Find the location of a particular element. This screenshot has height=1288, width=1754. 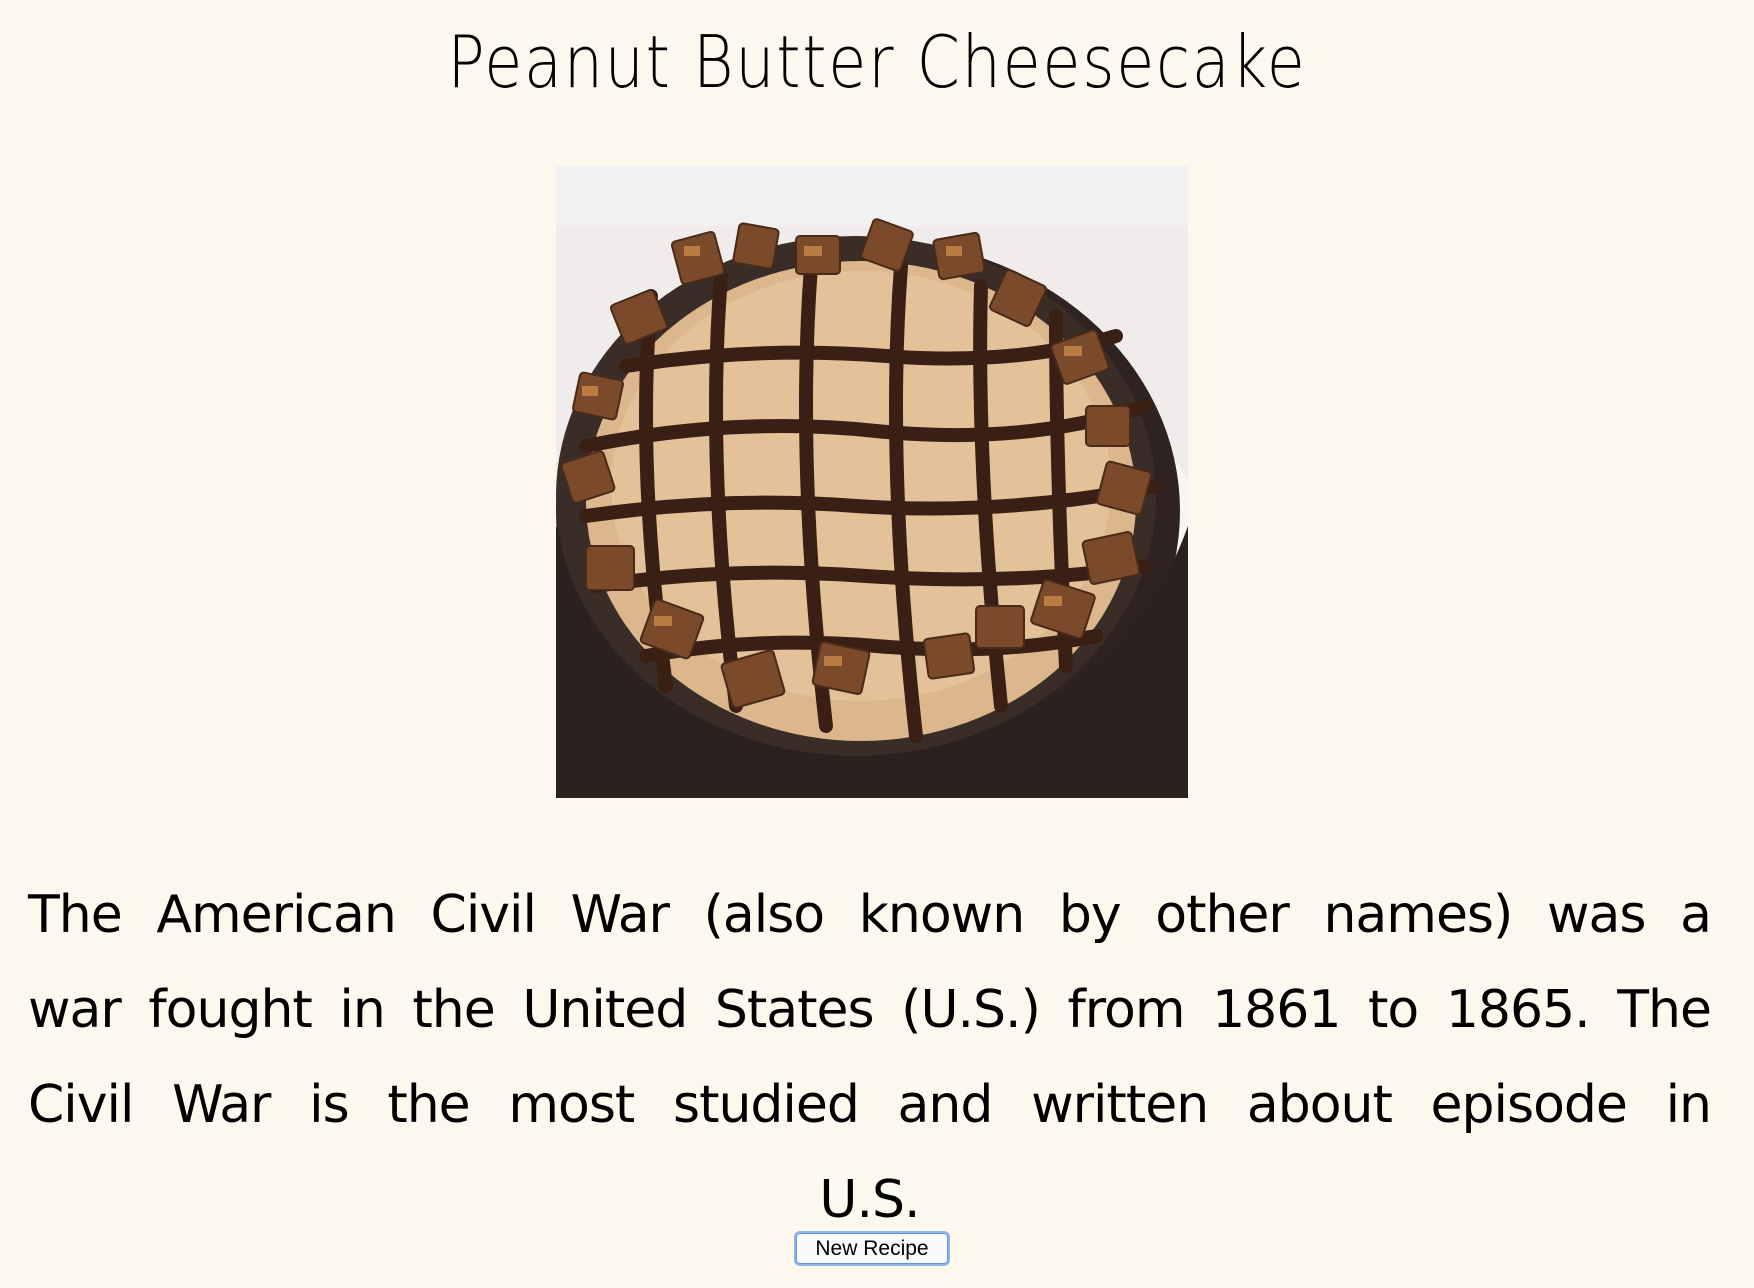

new-recipe-button: New Recipe is located at coordinates (872, 1248).